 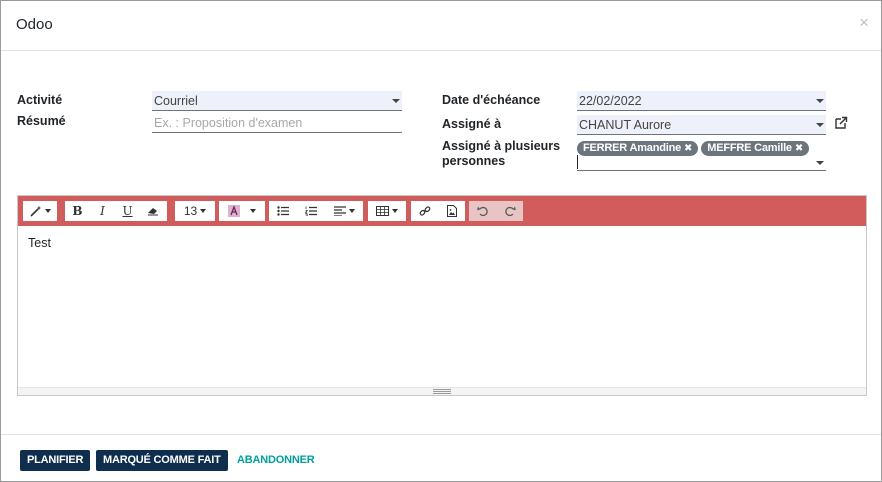 I want to click on eraser-icon, so click(x=152, y=211).